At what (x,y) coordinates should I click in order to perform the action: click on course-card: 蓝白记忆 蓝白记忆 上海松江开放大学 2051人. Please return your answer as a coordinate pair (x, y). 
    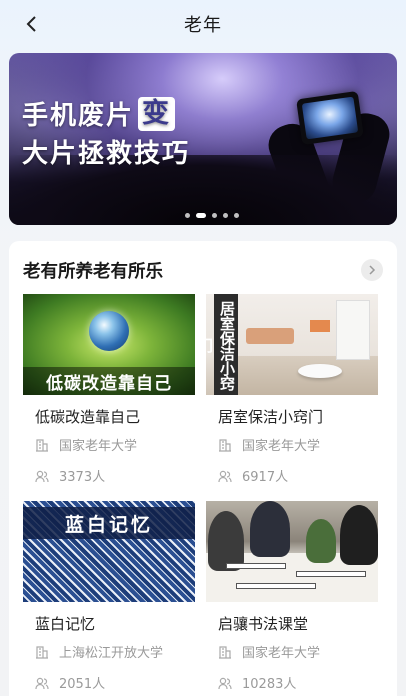
    Looking at the image, I should click on (109, 598).